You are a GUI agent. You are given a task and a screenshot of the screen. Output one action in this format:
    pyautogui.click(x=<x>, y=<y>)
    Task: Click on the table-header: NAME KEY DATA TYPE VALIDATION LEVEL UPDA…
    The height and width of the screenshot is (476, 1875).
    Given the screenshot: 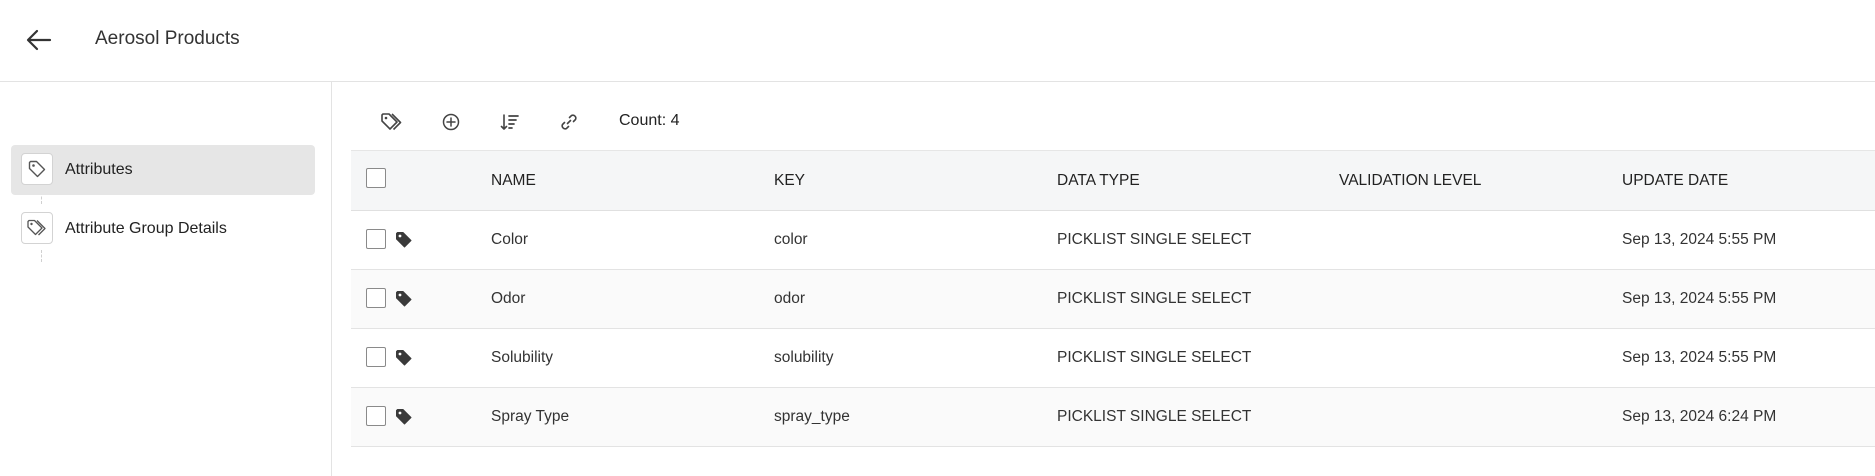 What is the action you would take?
    pyautogui.click(x=1113, y=180)
    